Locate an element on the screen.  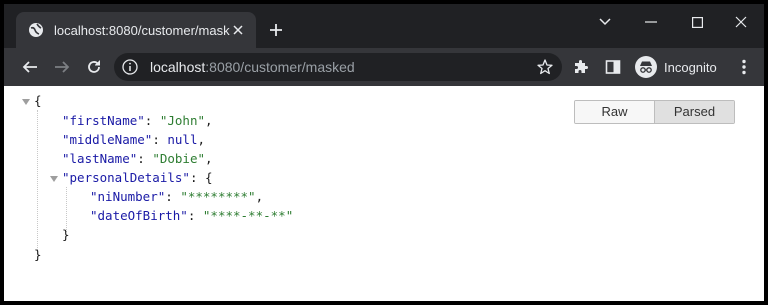
json-root-open: { is located at coordinates (38, 100).